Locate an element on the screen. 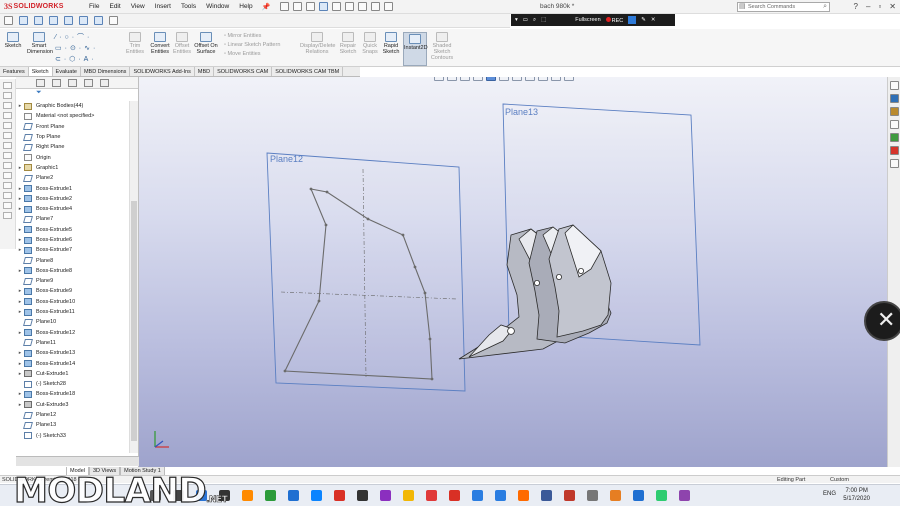  tab-mbd: MBD is located at coordinates (205, 71).